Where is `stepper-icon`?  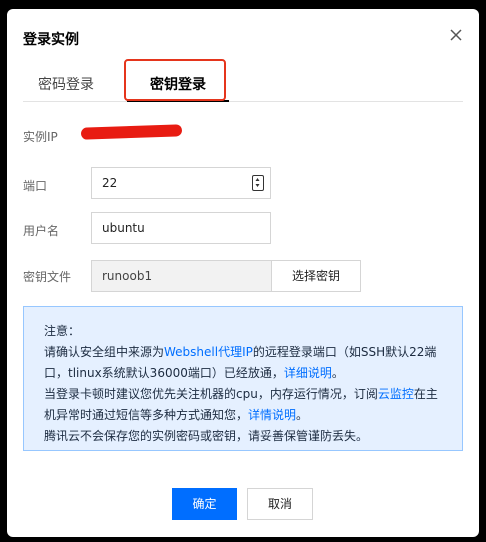 stepper-icon is located at coordinates (258, 183).